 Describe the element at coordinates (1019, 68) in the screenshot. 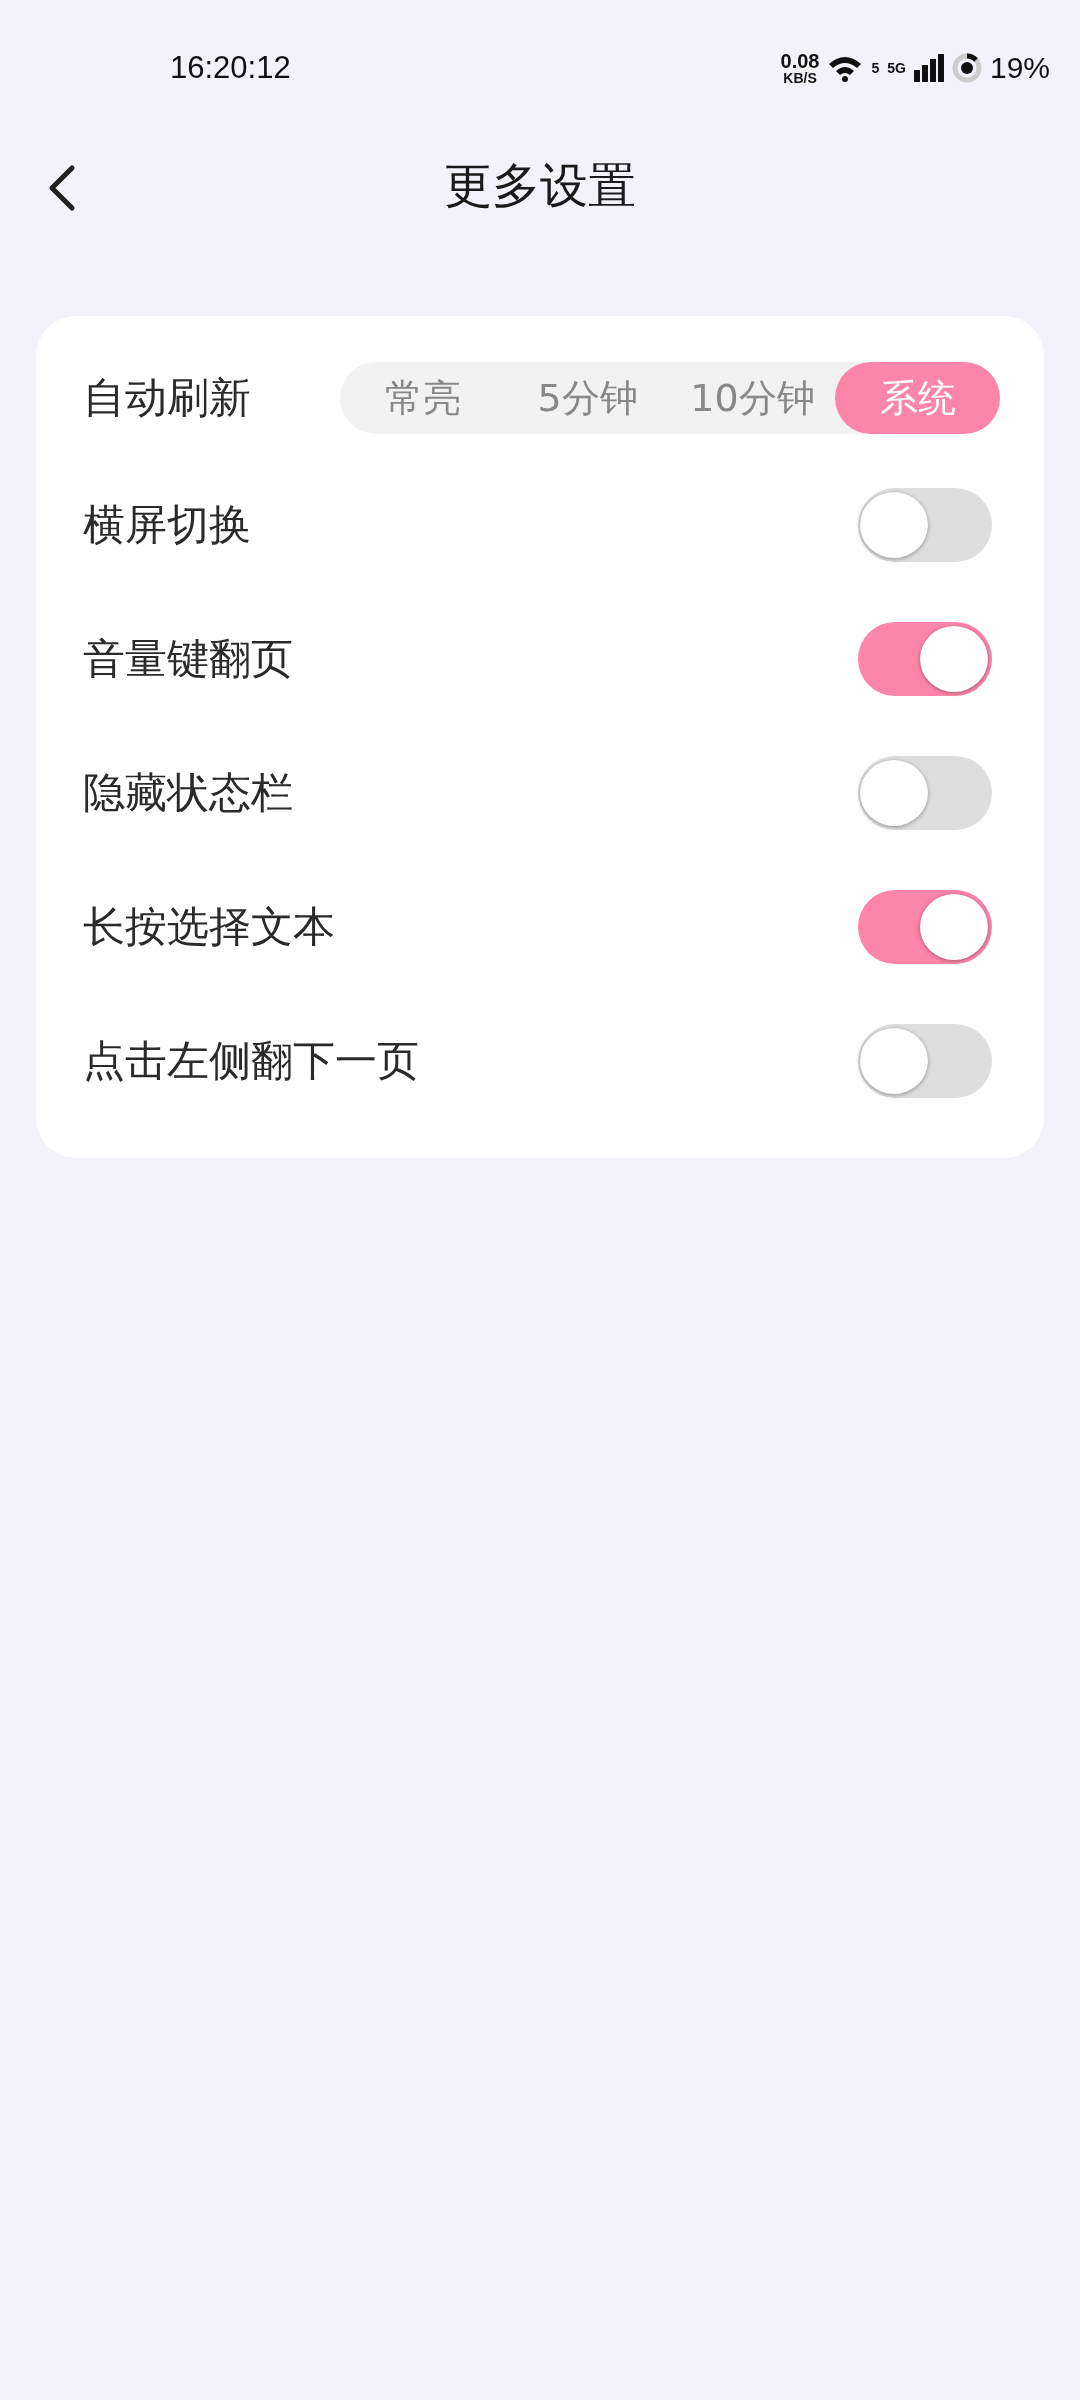

I see `battery-level: 19%` at that location.